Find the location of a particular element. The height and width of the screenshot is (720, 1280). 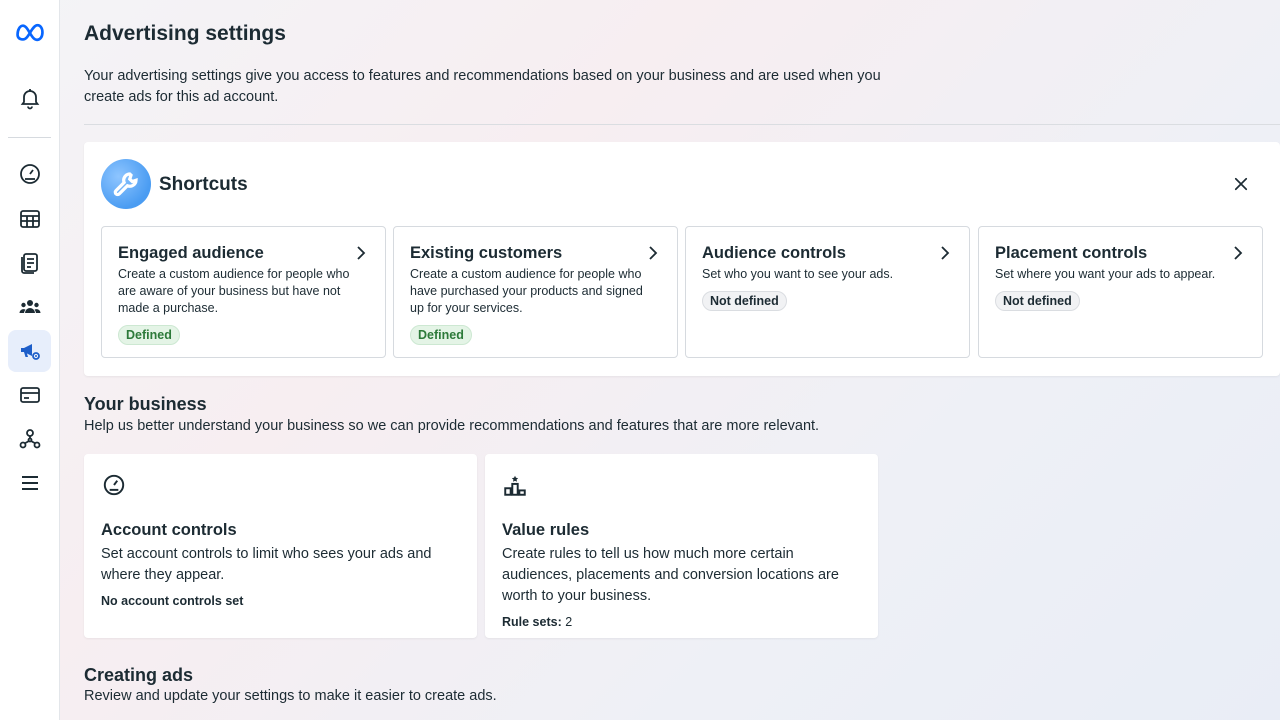

shortcut-card-description: Set where you want your ads to appear. is located at coordinates (1105, 274).